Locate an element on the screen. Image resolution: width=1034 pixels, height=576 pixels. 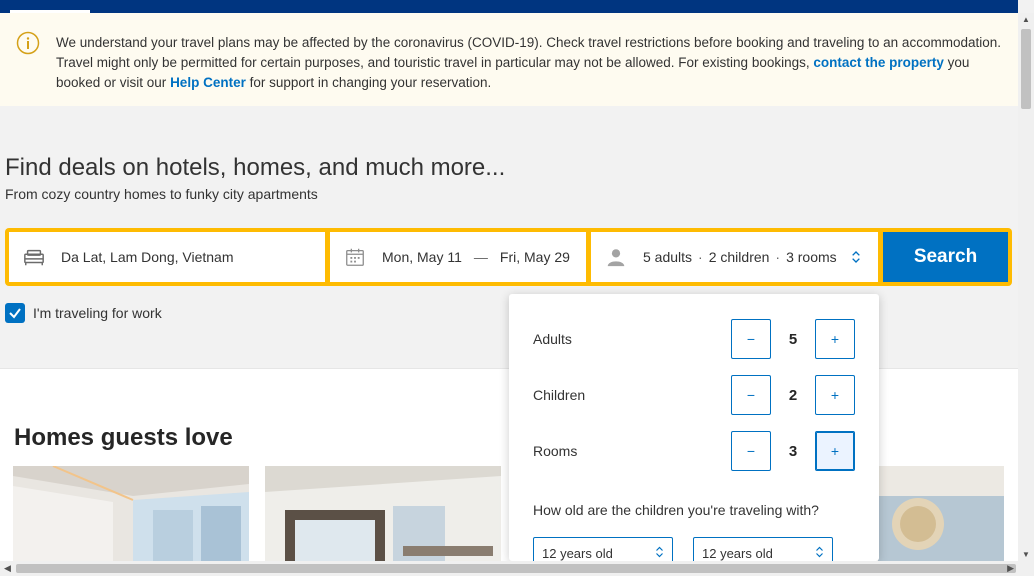
vertical-scrollbar: ▲ ▼ is located at coordinates (1026, 287).